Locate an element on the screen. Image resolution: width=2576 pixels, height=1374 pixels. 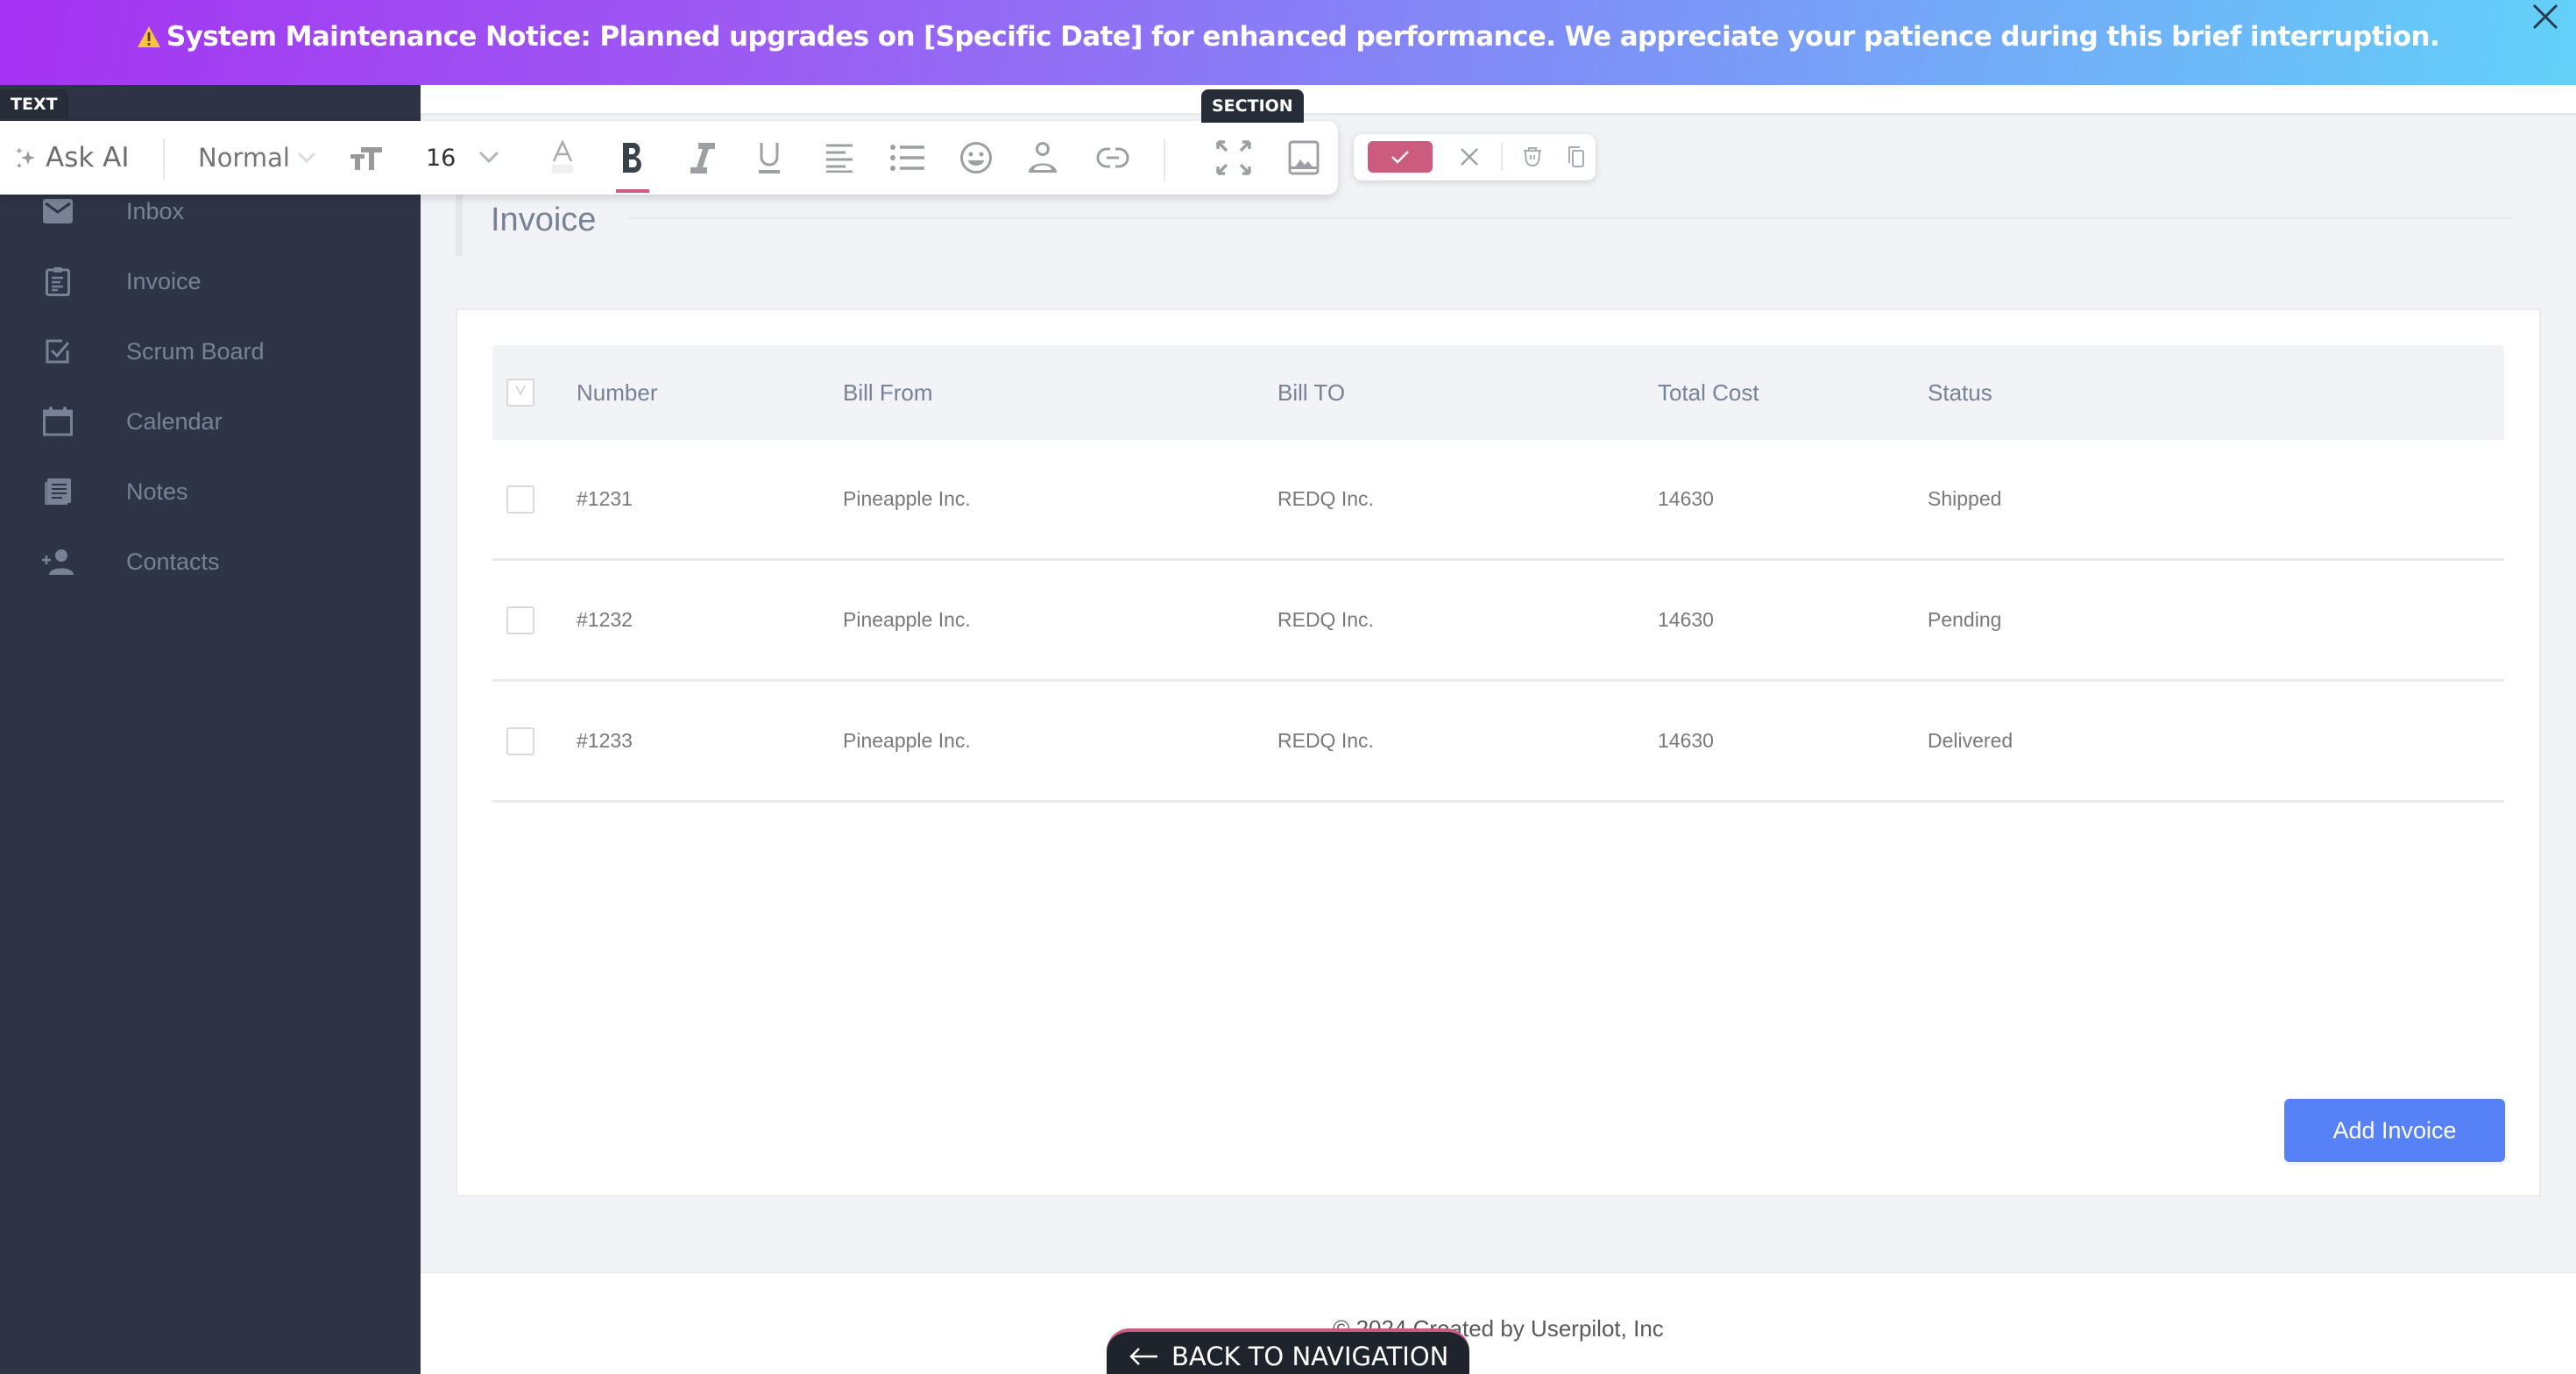
italic-button is located at coordinates (702, 158).